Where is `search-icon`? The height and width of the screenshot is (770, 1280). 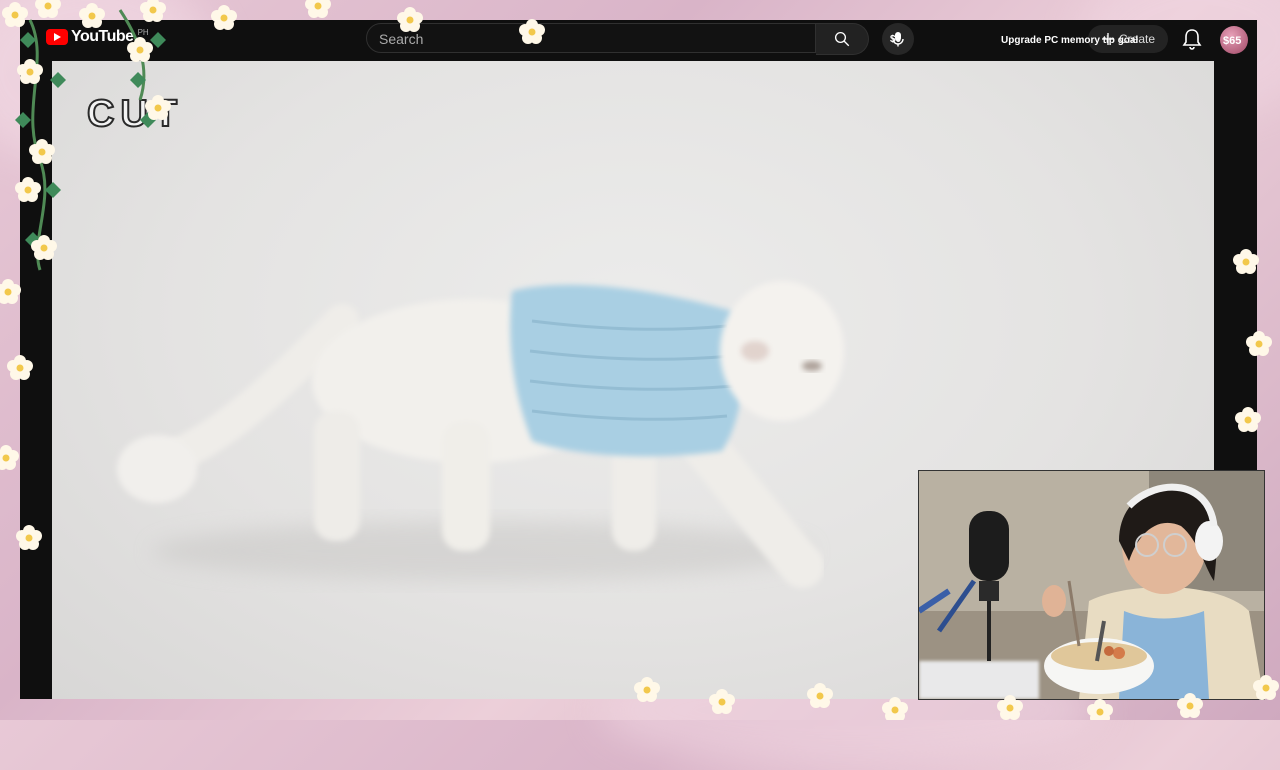 search-icon is located at coordinates (842, 39).